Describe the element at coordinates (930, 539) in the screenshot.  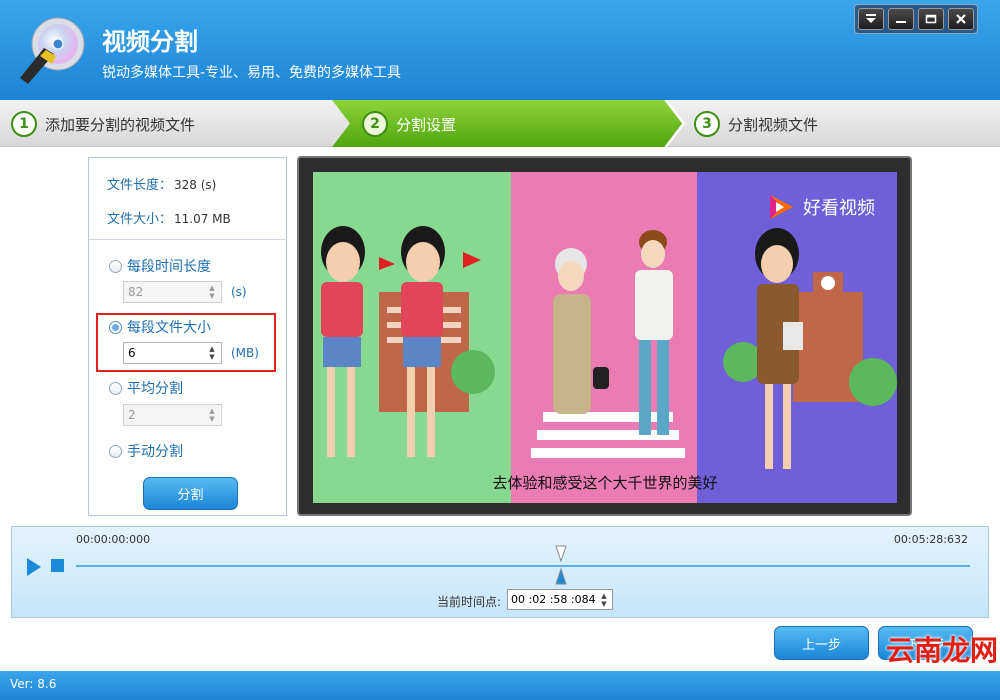
I see `timeline-end-time: 00:05:28:632` at that location.